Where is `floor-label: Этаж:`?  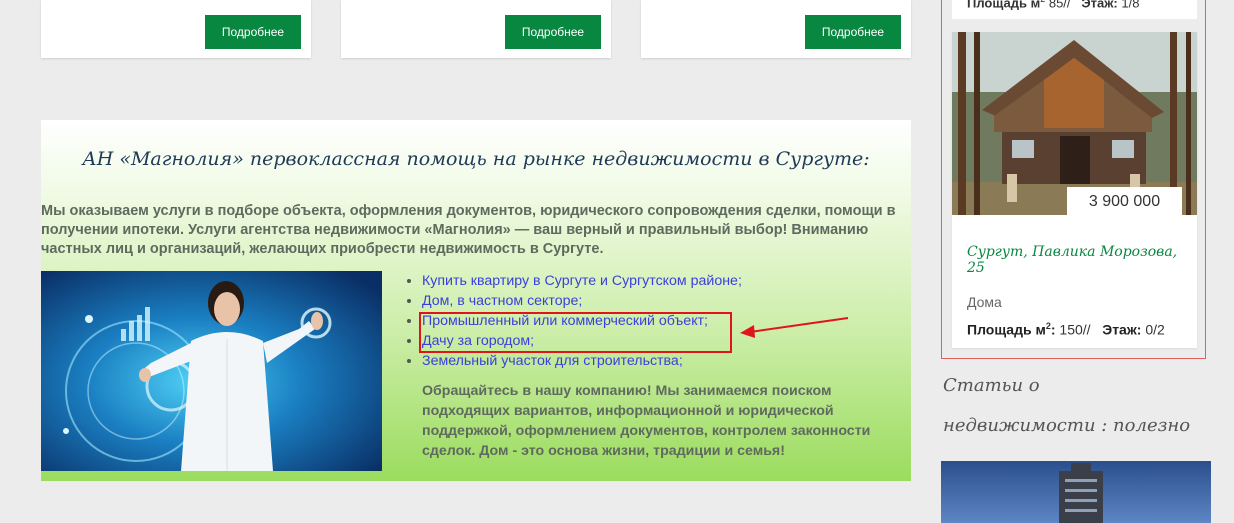
floor-label: Этаж: is located at coordinates (1122, 329).